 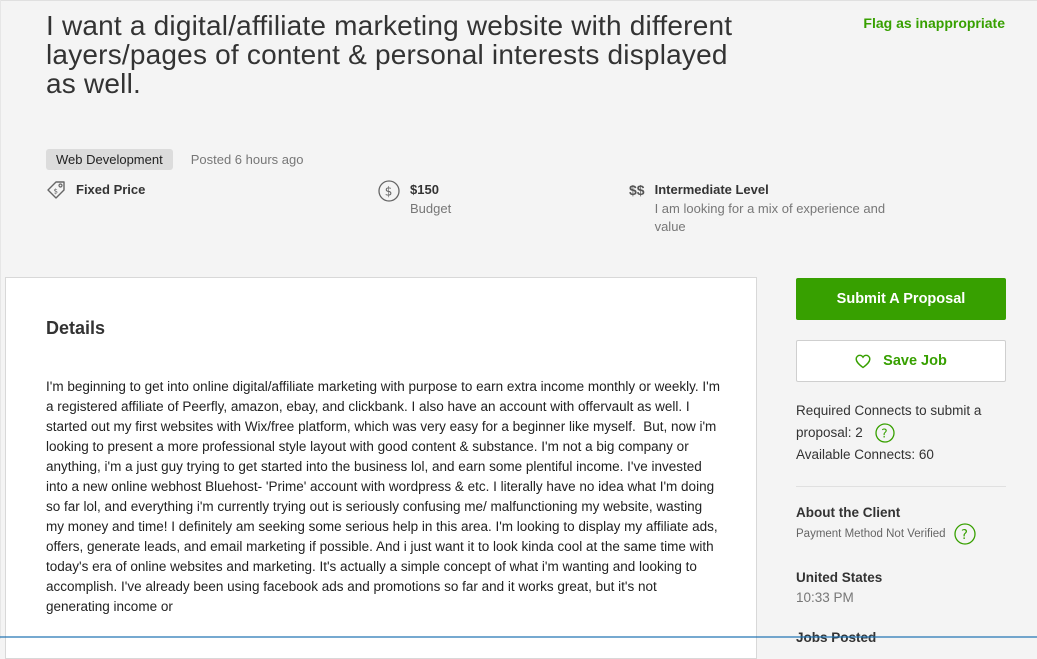 What do you see at coordinates (414, 199) in the screenshot?
I see `feature-budget: $ $150 Budget` at bounding box center [414, 199].